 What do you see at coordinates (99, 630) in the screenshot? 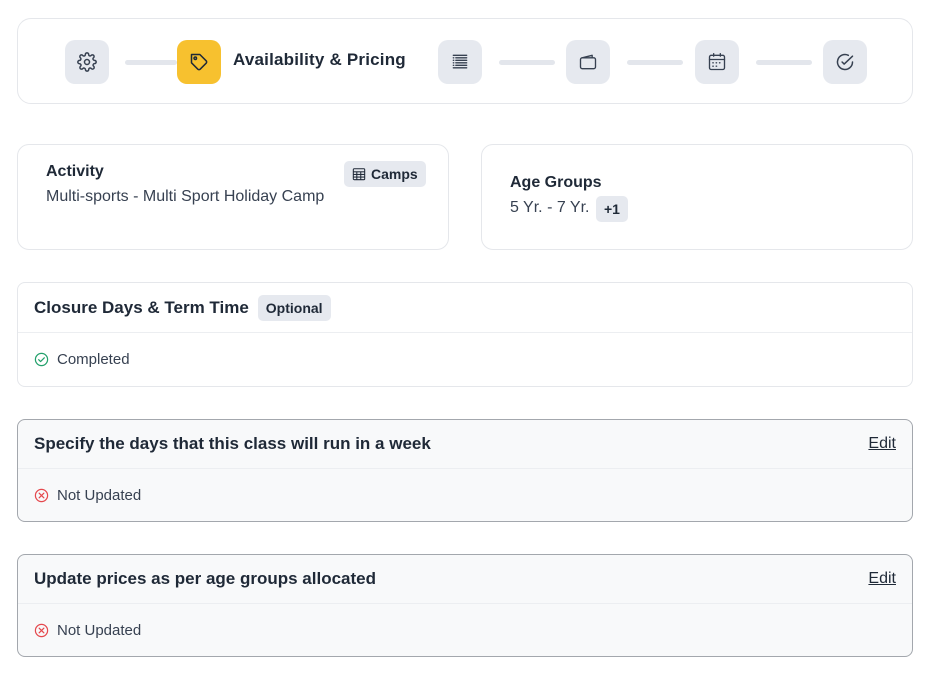
I see `age-group-prices-status-text: Not Updated` at bounding box center [99, 630].